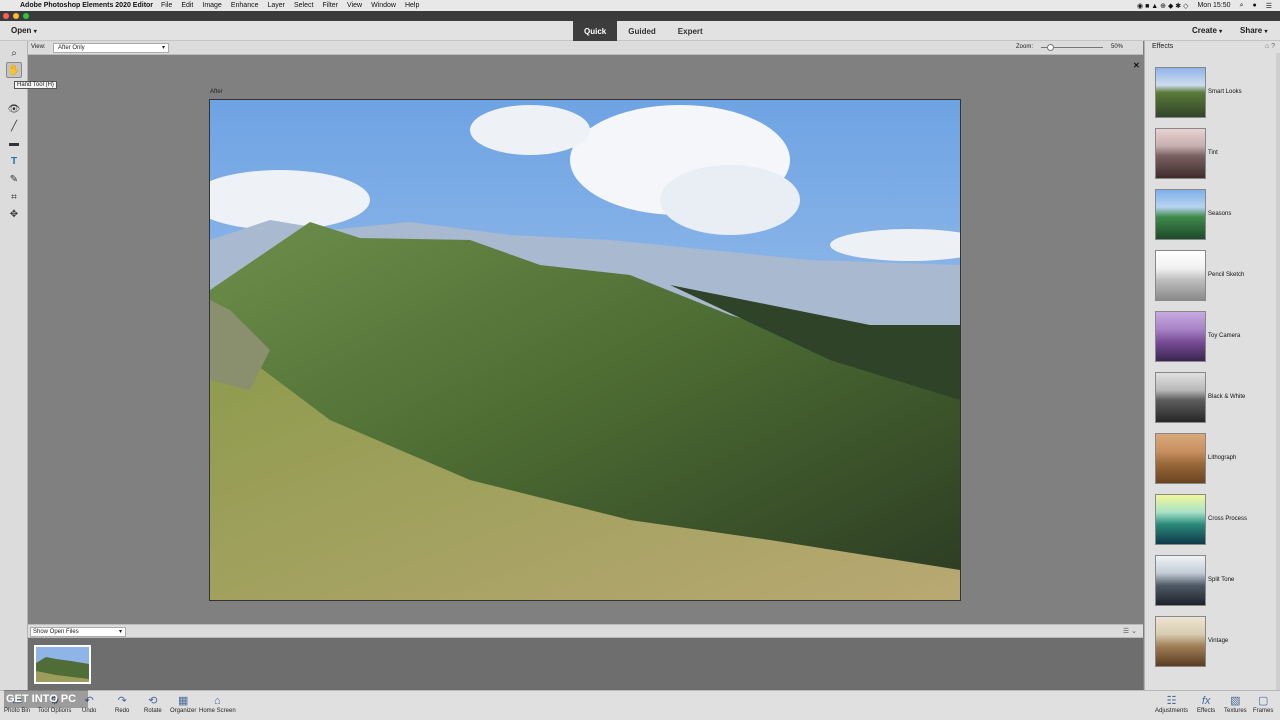  What do you see at coordinates (245, 5) in the screenshot?
I see `menu-enhance: Enhance` at bounding box center [245, 5].